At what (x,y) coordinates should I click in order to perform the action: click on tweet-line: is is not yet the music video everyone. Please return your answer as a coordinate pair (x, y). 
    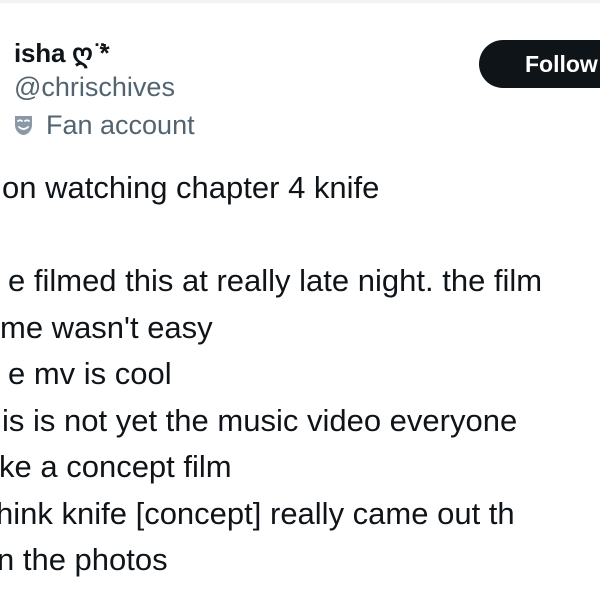
    Looking at the image, I should click on (260, 420).